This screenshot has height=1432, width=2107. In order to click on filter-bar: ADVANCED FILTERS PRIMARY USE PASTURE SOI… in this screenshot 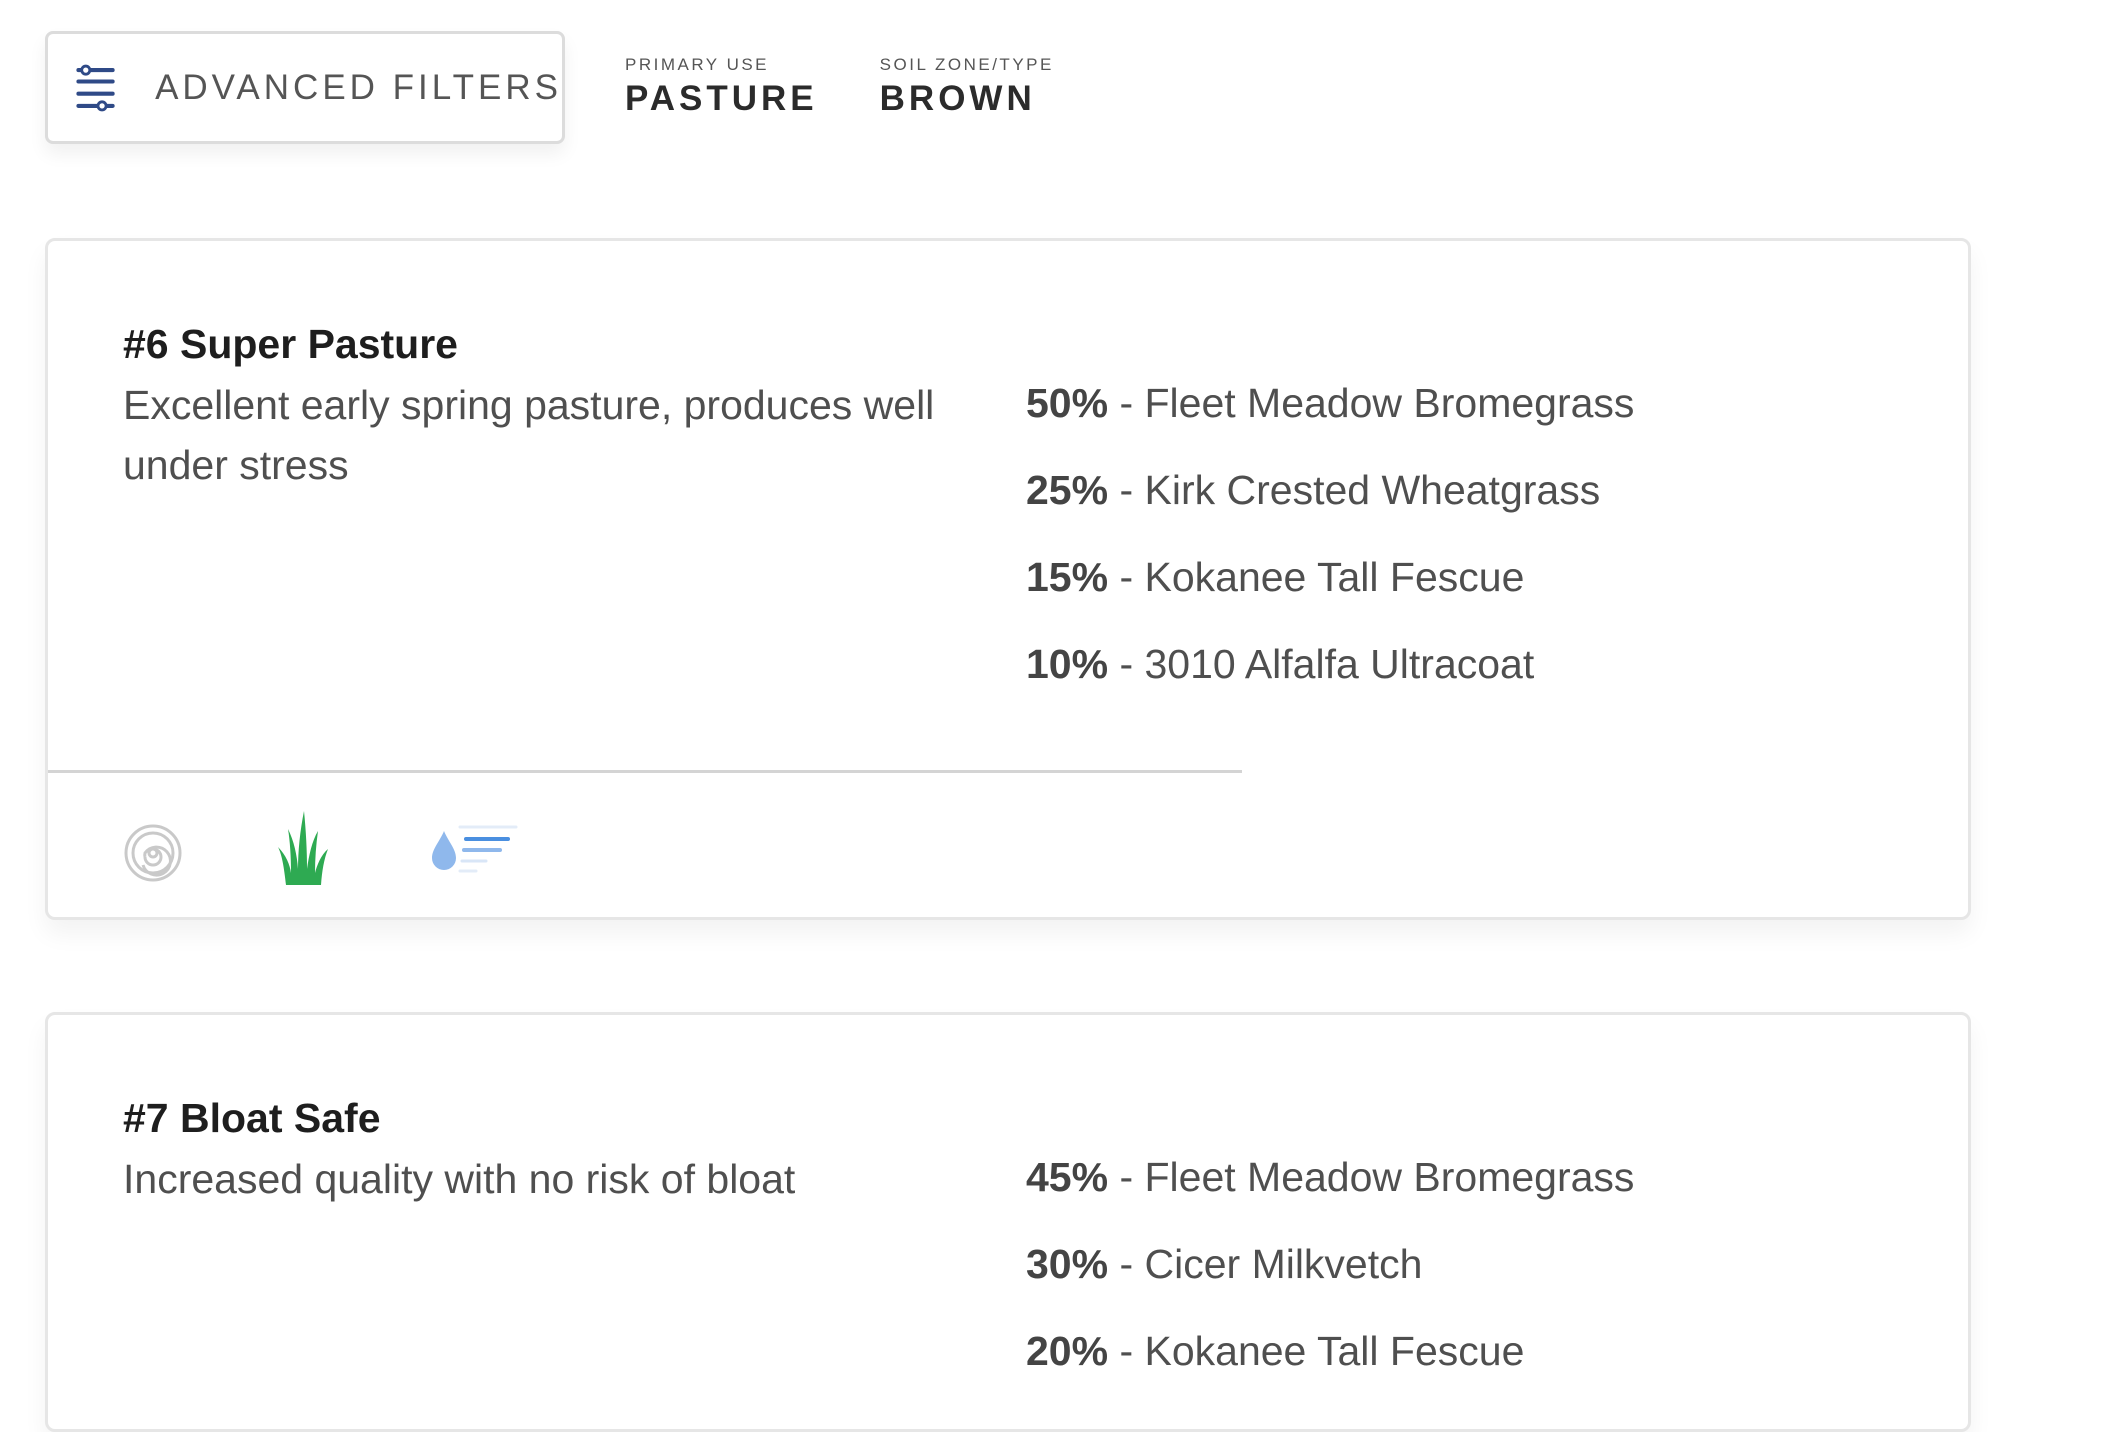, I will do `click(549, 87)`.